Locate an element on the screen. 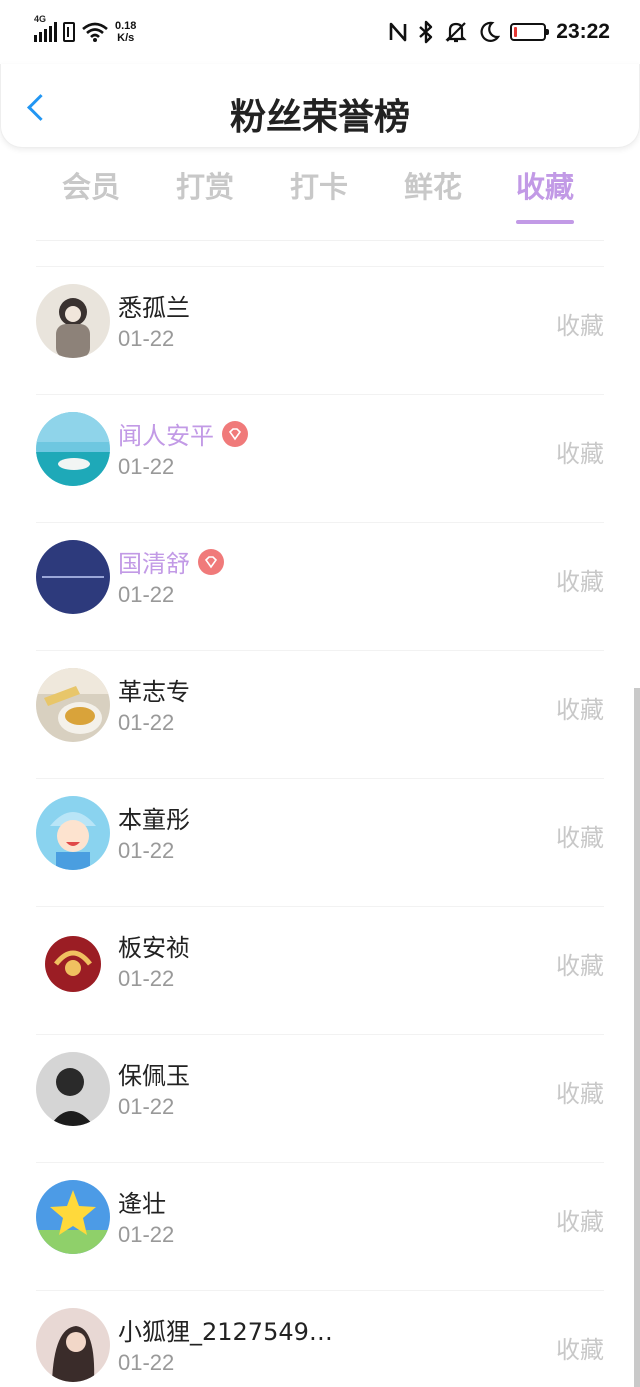 The image size is (640, 1387). list-item: 板安祯 01-22 收藏 is located at coordinates (320, 970).